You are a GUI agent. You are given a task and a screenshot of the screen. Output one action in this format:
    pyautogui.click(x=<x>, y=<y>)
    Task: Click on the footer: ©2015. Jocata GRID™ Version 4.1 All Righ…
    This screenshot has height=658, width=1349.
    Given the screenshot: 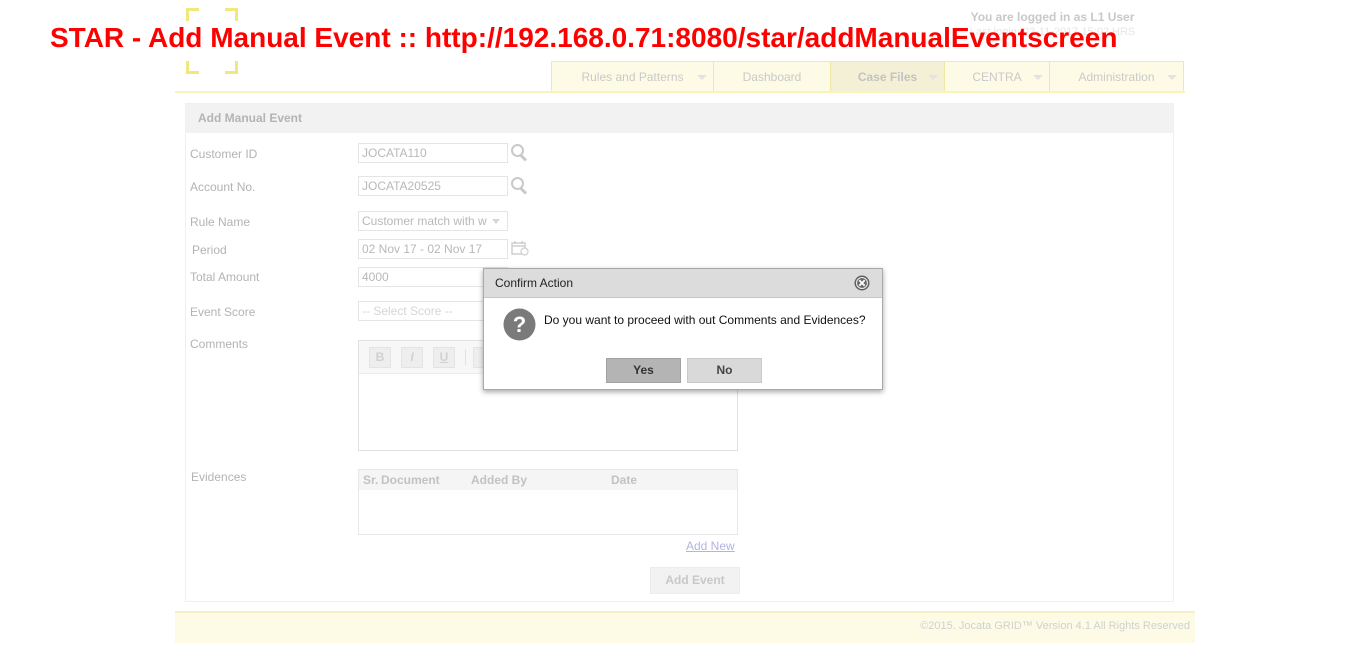 What is the action you would take?
    pyautogui.click(x=685, y=627)
    